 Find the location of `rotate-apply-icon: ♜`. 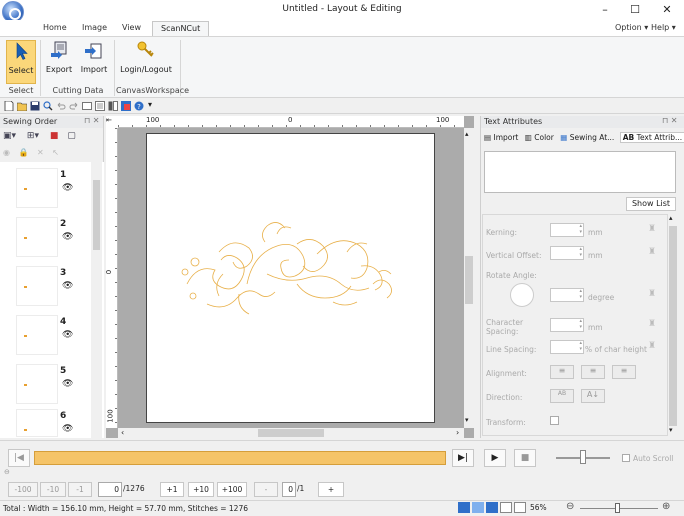

rotate-apply-icon: ♜ is located at coordinates (652, 294).